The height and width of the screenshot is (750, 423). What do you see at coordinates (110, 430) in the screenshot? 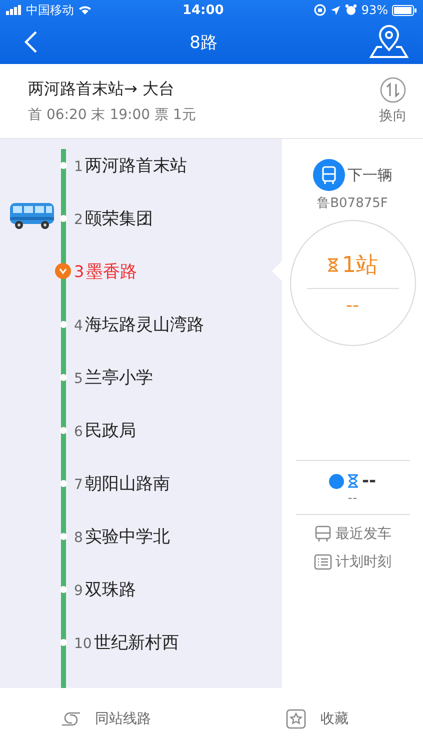
I see `stop-name: 民政局` at bounding box center [110, 430].